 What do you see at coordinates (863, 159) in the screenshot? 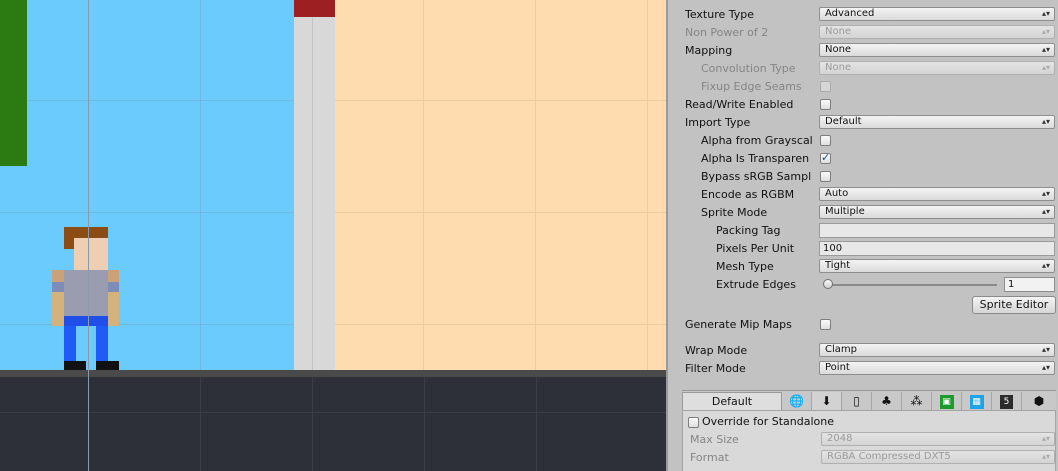
I see `alpha-is-transparency-row: Alpha Is Transparen ✓` at bounding box center [863, 159].